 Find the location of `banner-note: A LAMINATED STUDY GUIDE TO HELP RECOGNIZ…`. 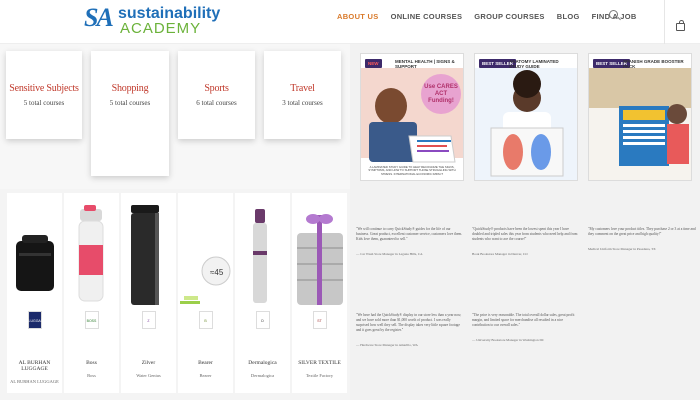

banner-note: A LAMINATED STUDY GUIDE TO HELP RECOGNIZ… is located at coordinates (412, 170).